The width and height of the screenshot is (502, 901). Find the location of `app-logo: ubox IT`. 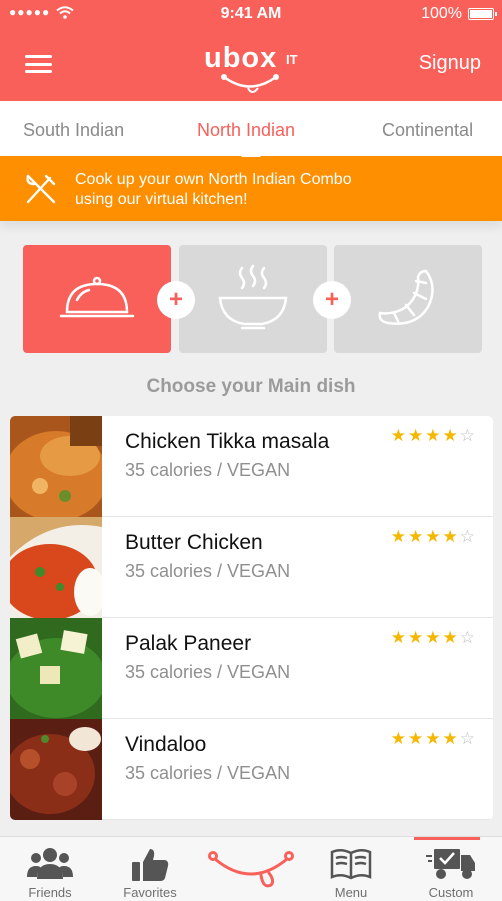

app-logo: ubox IT is located at coordinates (255, 70).